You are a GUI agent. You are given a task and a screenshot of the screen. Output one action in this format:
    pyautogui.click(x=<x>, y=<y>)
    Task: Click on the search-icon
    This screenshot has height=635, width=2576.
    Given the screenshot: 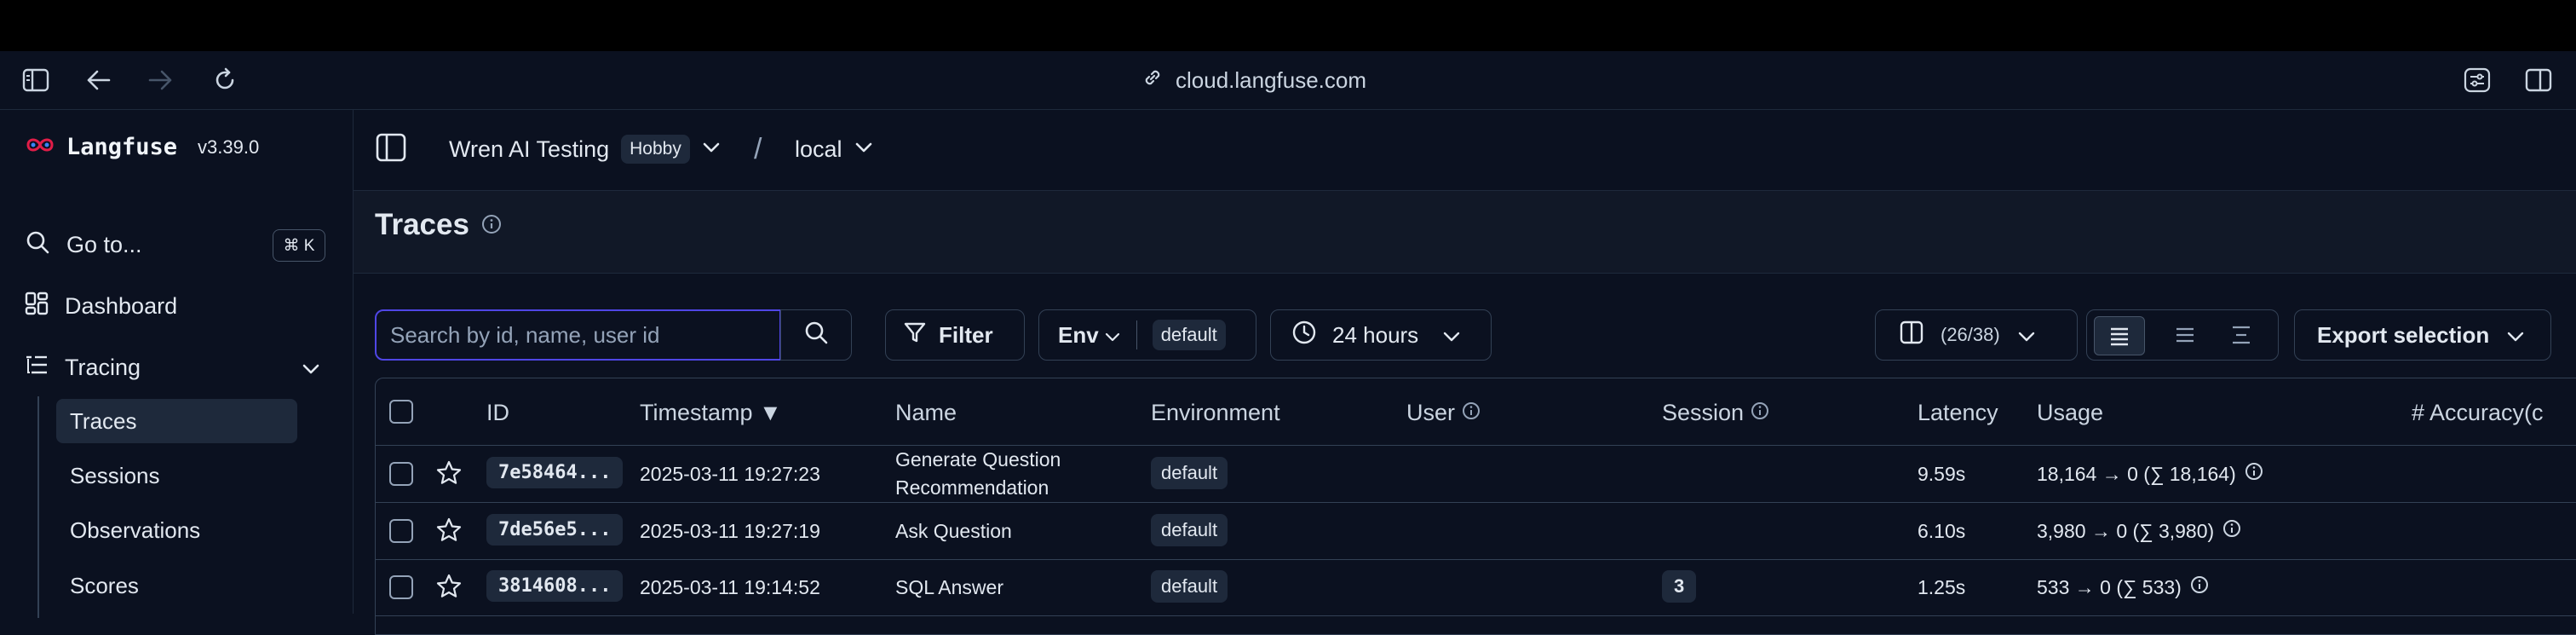 What is the action you would take?
    pyautogui.click(x=38, y=245)
    